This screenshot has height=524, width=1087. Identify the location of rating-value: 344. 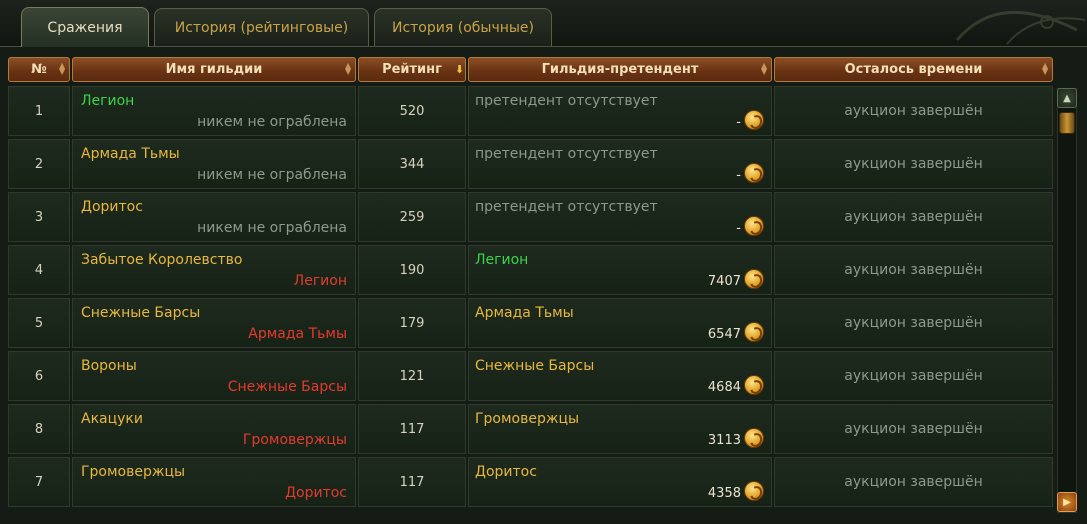
(412, 164).